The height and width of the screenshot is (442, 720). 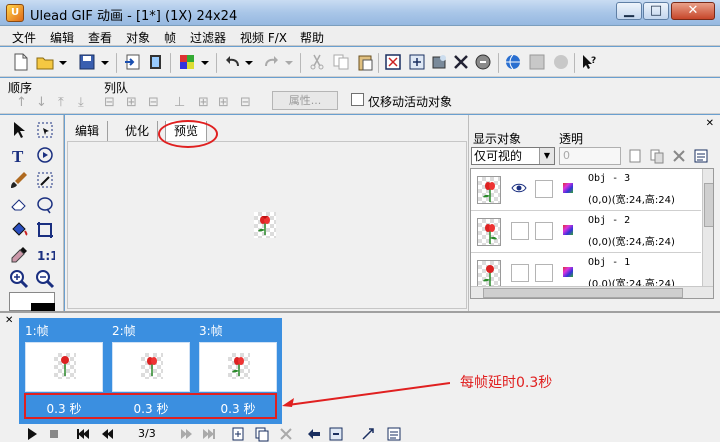 I want to click on eraser-tool-icon, so click(x=19, y=205).